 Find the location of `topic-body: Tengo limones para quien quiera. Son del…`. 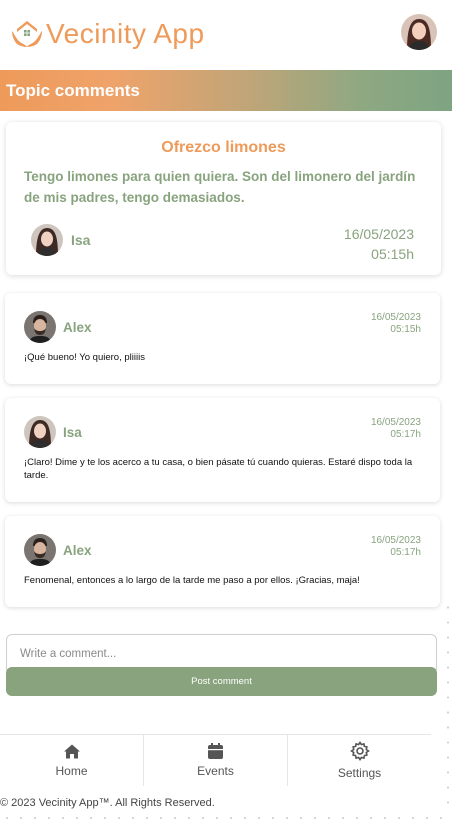

topic-body: Tengo limones para quien quiera. Son del… is located at coordinates (220, 187).